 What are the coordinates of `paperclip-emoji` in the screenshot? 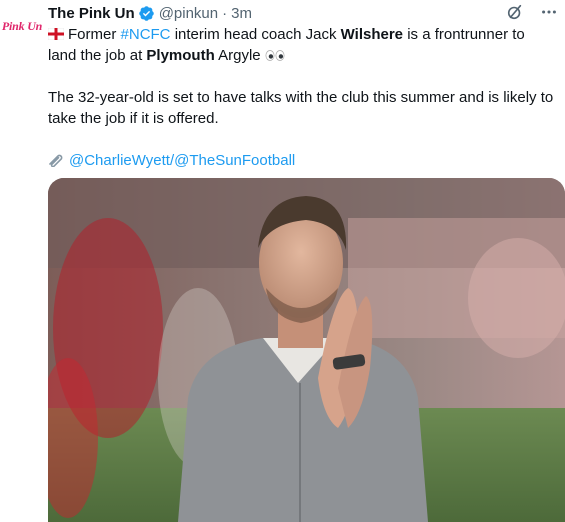 It's located at (56, 160).